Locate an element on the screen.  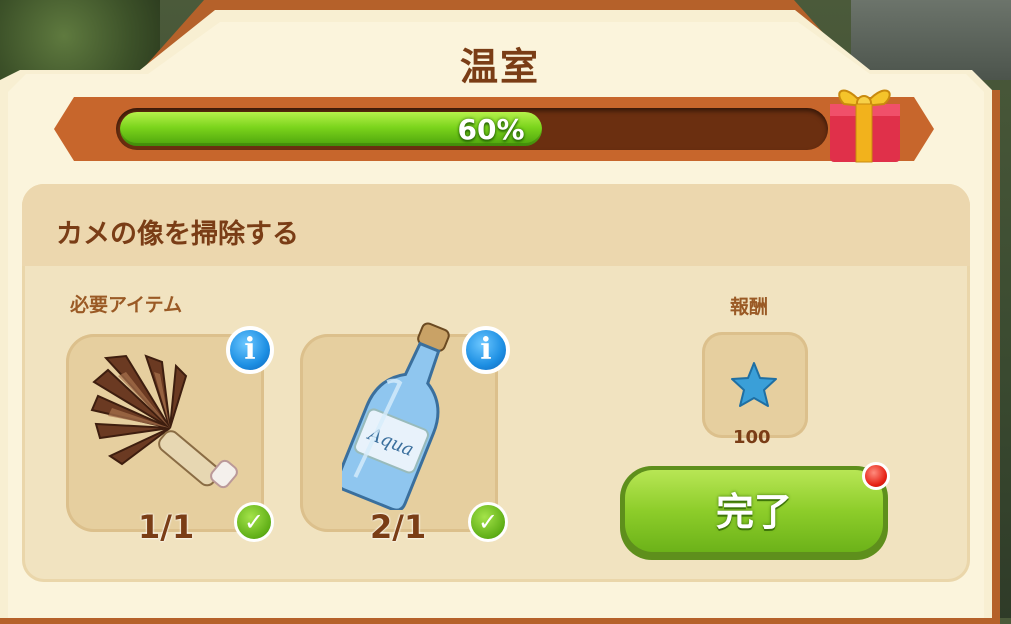
gift-box-icon is located at coordinates (864, 118).